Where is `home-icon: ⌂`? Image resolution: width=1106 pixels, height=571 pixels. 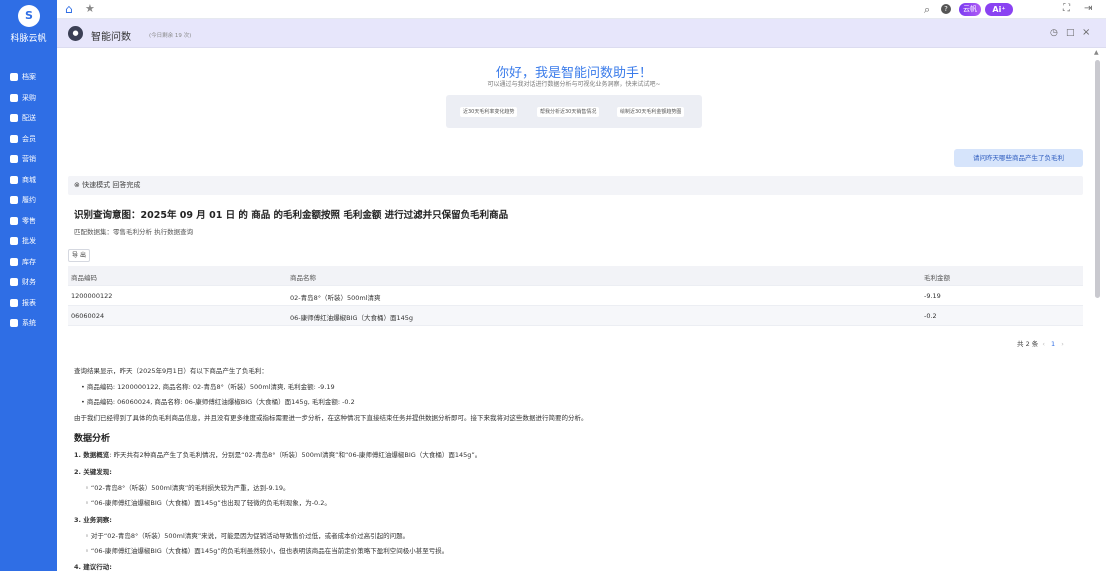
home-icon: ⌂ is located at coordinates (69, 9).